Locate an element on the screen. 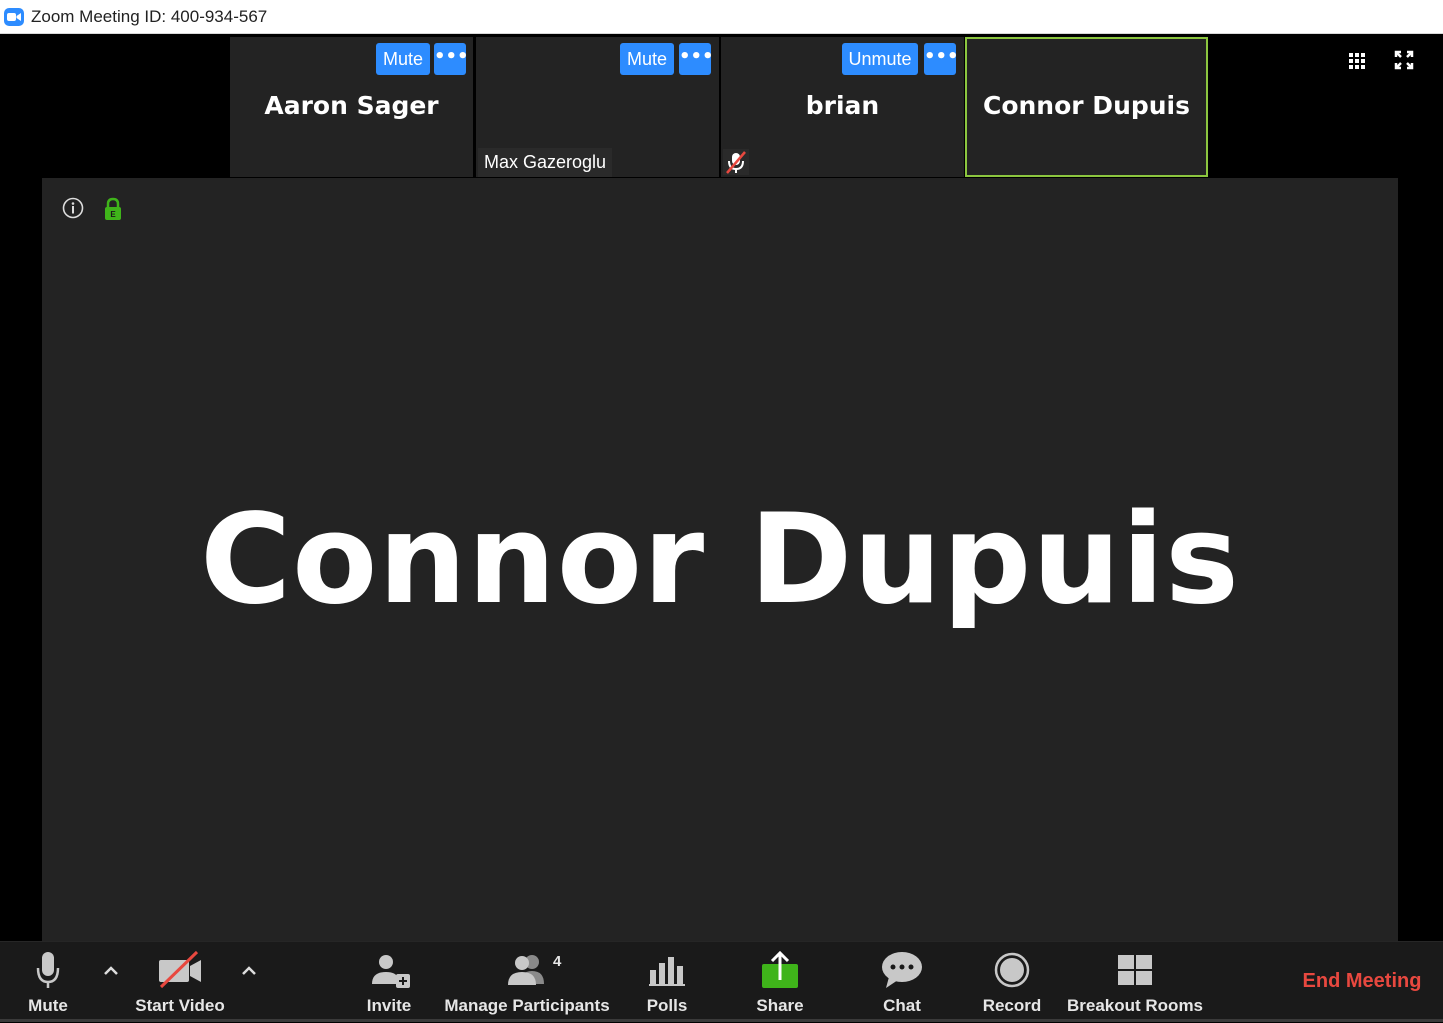 This screenshot has width=1443, height=1023. polls-button: Polls is located at coordinates (667, 982).